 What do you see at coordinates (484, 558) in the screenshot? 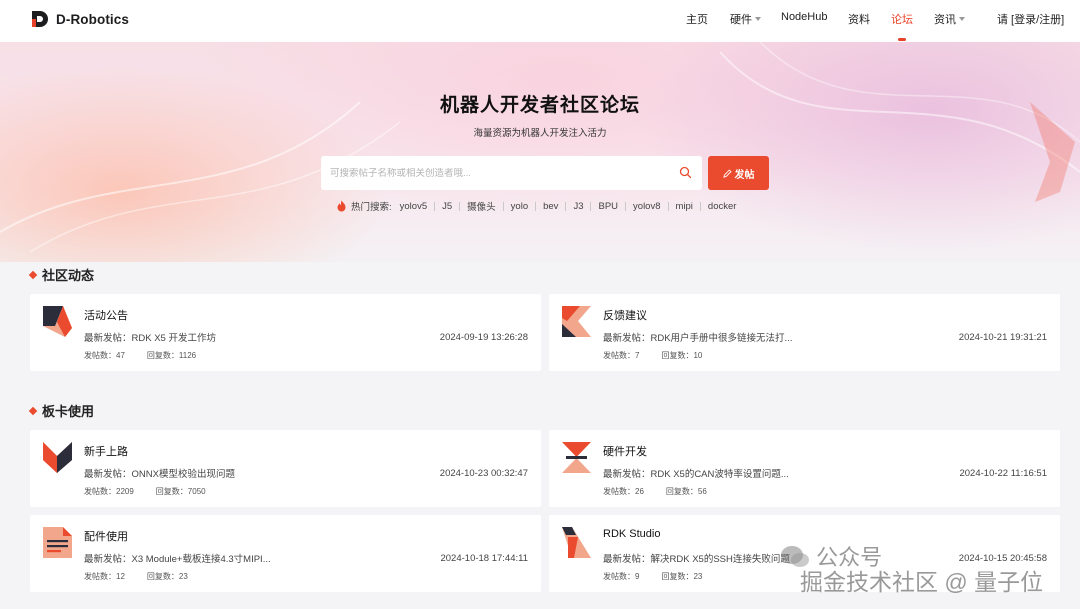
I see `card-last-updated: 2024-10-18 17:44:11` at bounding box center [484, 558].